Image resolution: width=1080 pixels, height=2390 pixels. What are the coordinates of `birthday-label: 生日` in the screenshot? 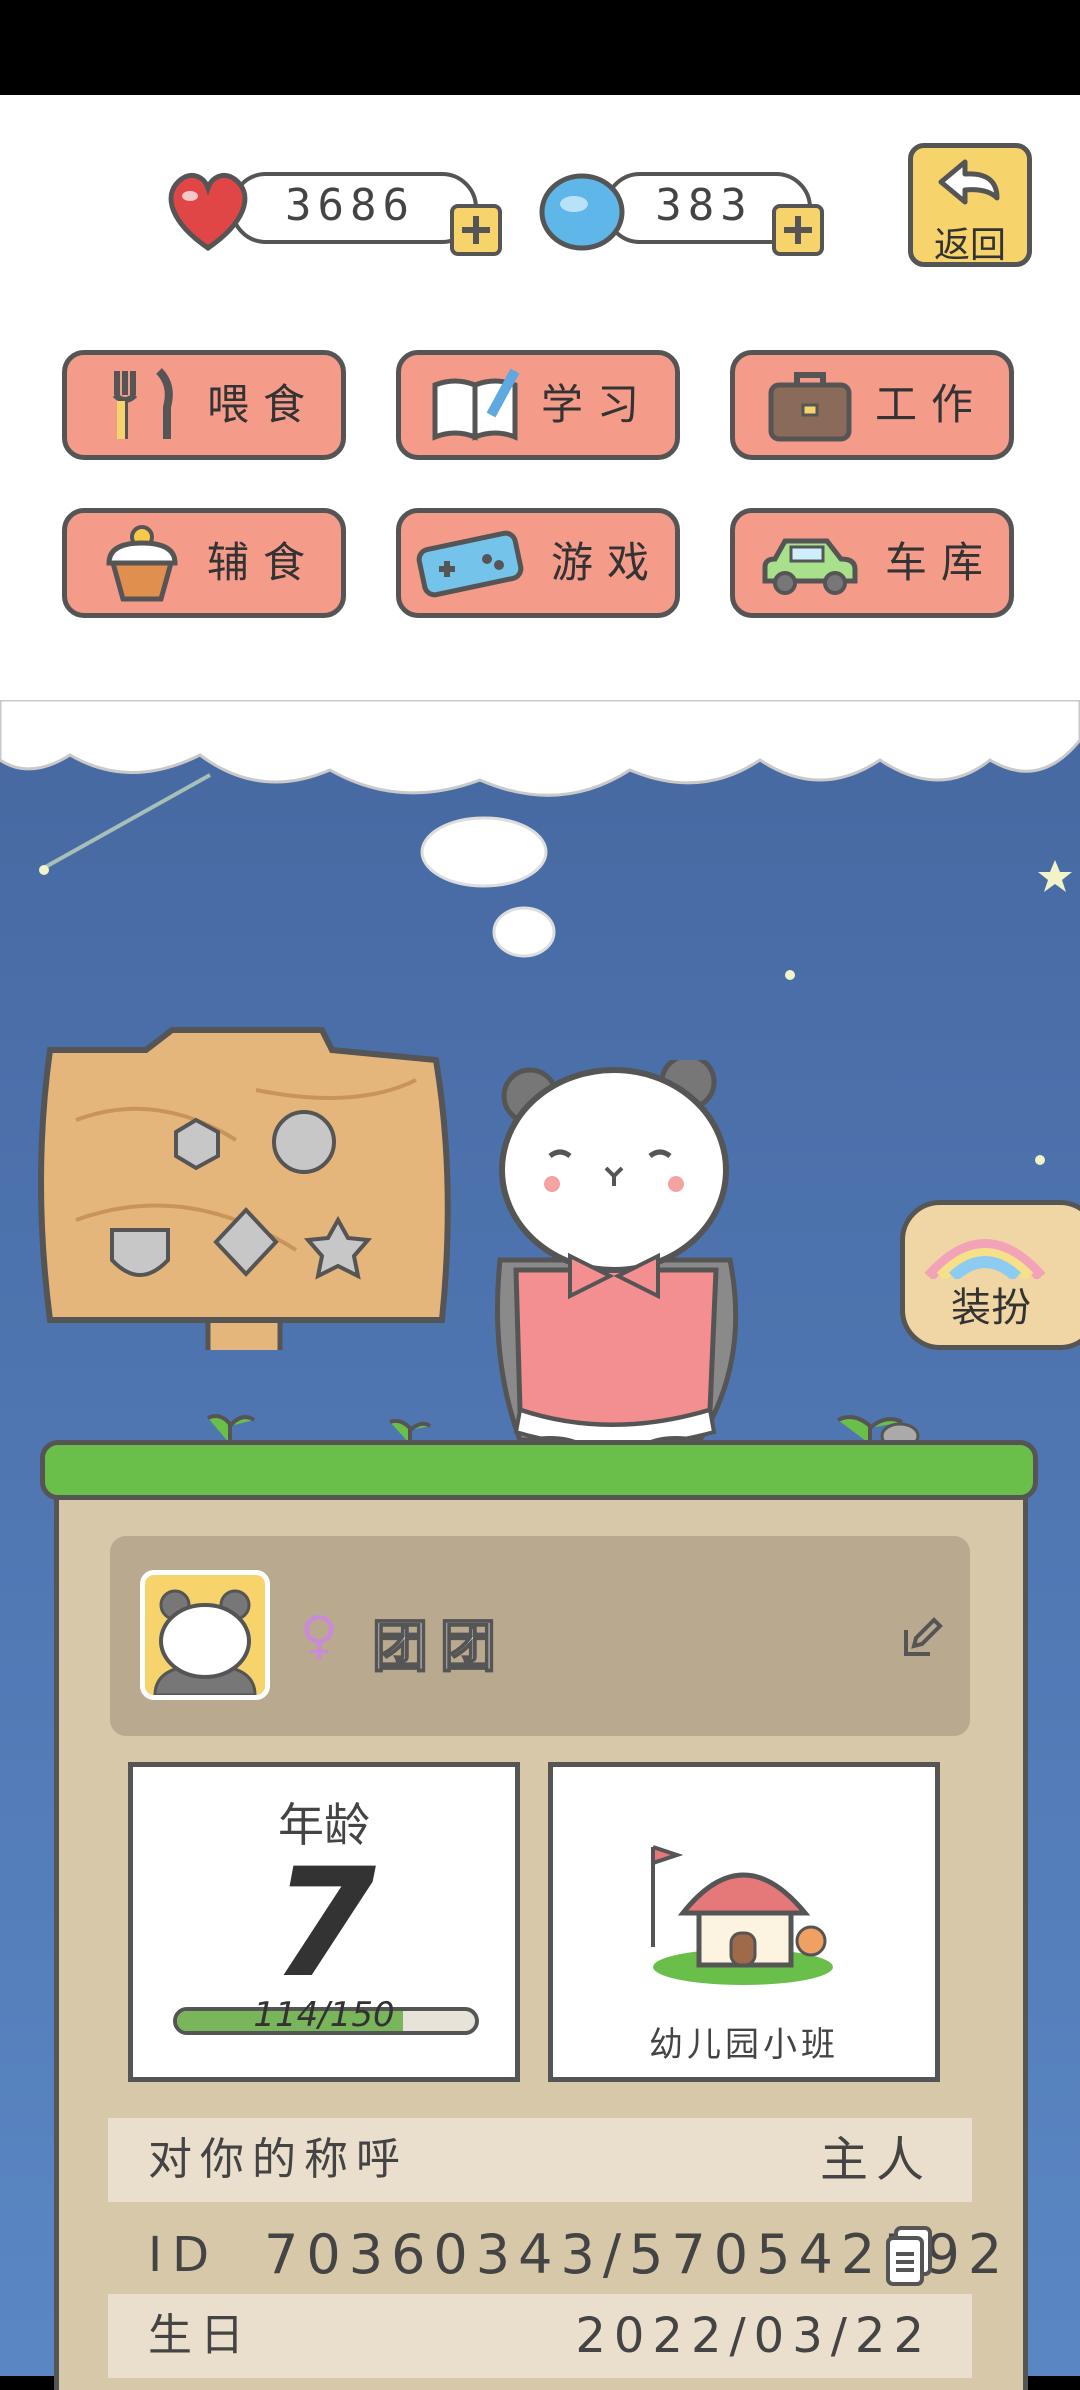 It's located at (200, 2335).